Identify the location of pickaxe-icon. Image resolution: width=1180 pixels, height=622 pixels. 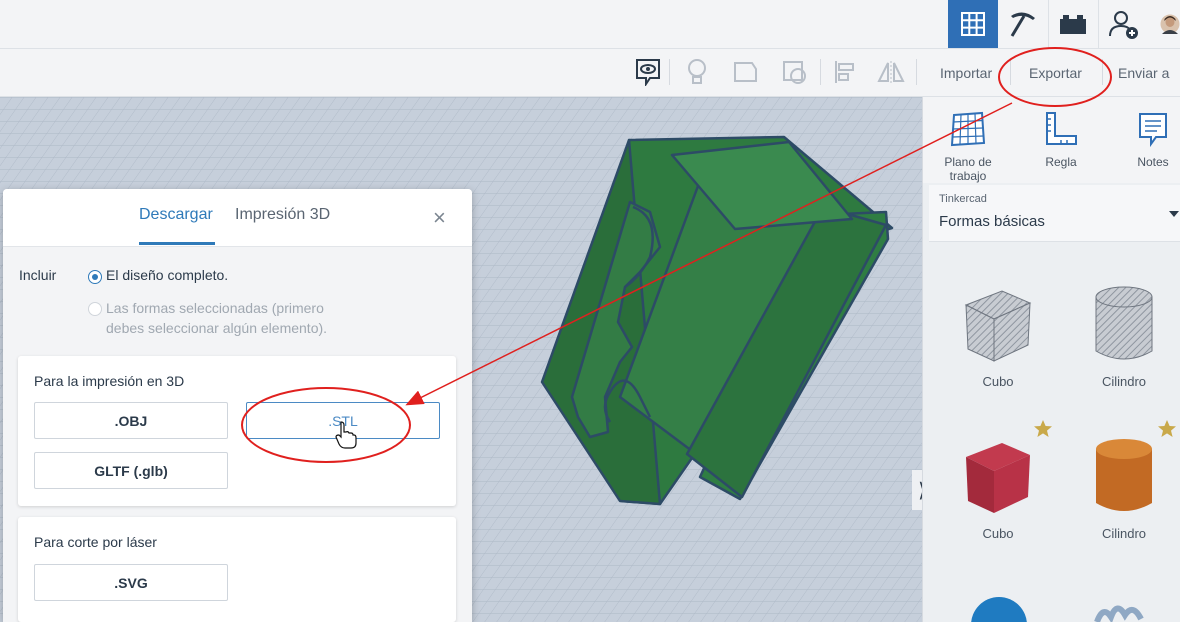
(1022, 24).